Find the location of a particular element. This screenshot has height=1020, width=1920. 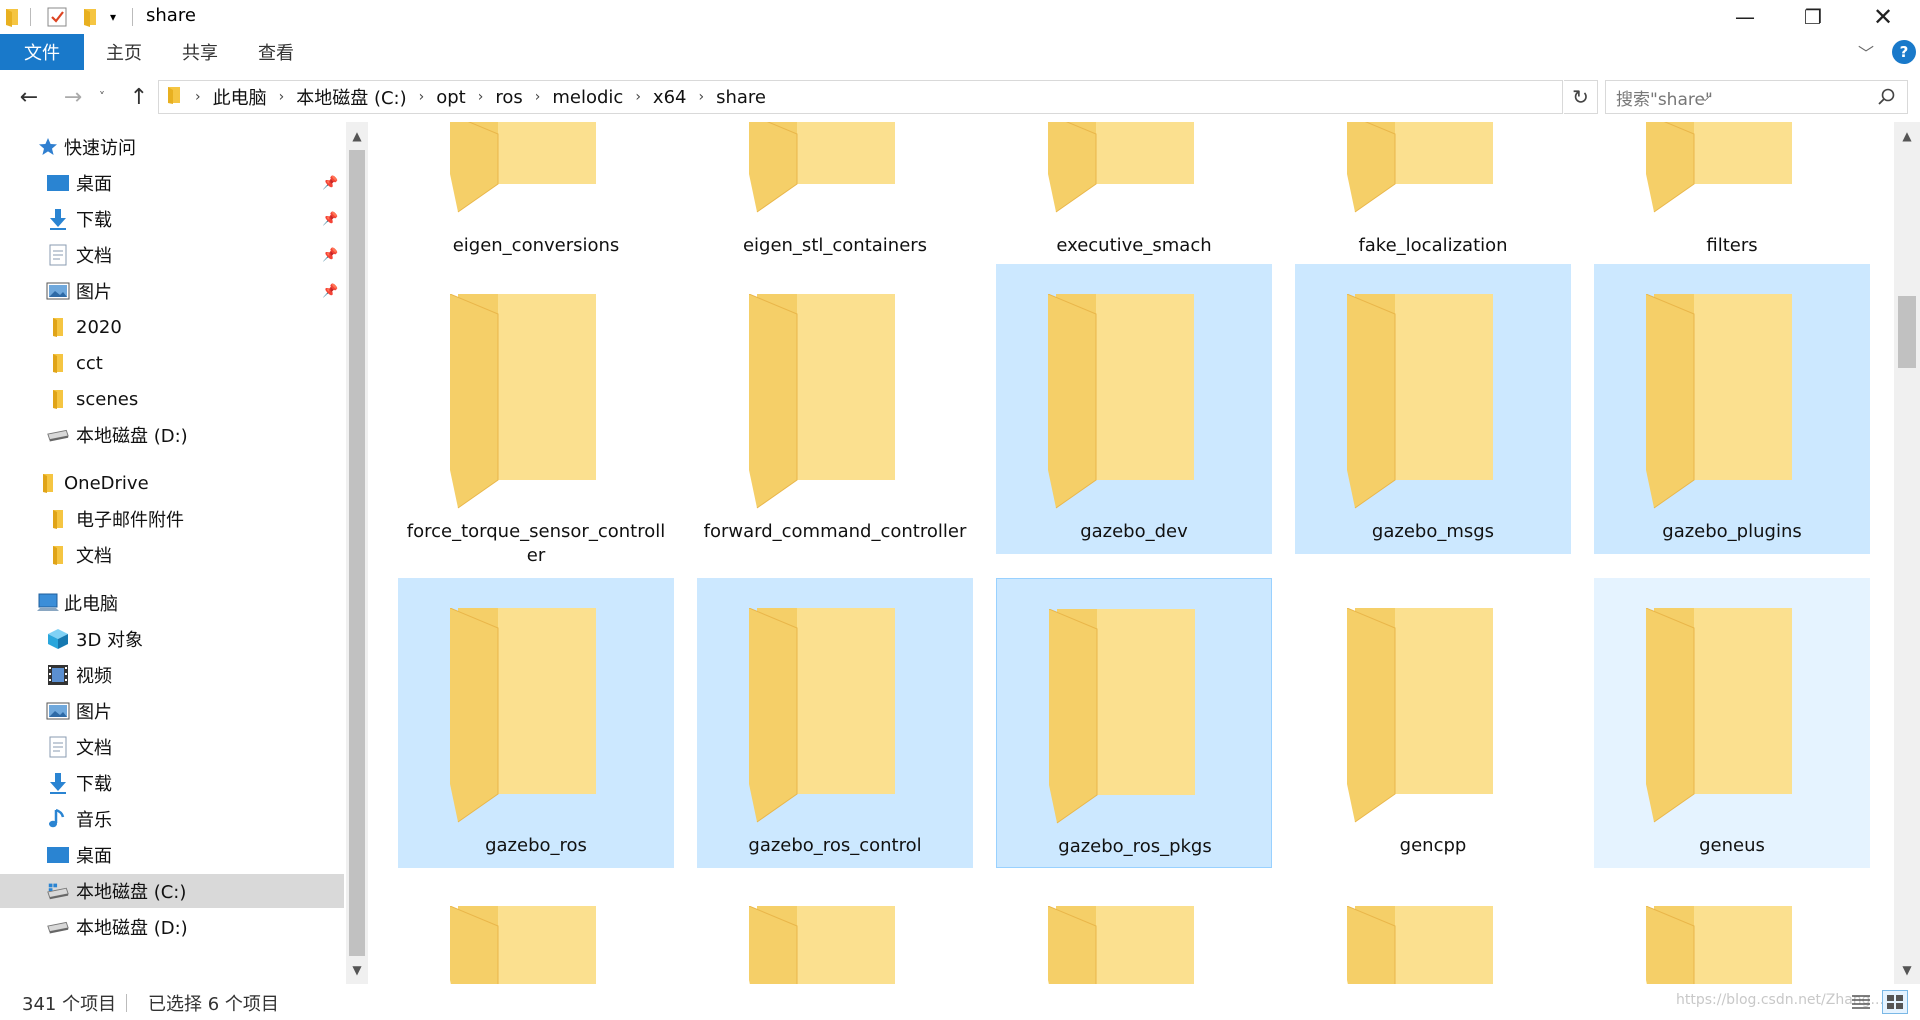

sidebar-scrollbar: ▲ ▼ is located at coordinates (357, 553).